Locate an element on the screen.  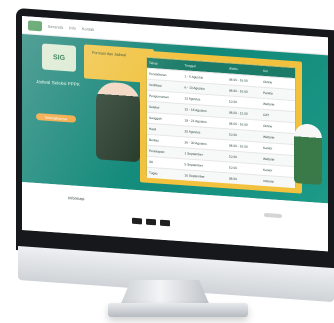
icon-row is located at coordinates (151, 222).